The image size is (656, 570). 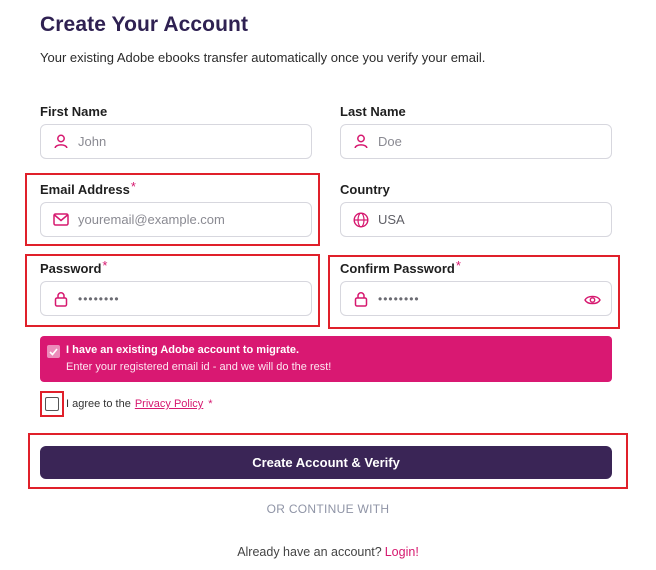 I want to click on email-field: youremail@example.com, so click(x=176, y=219).